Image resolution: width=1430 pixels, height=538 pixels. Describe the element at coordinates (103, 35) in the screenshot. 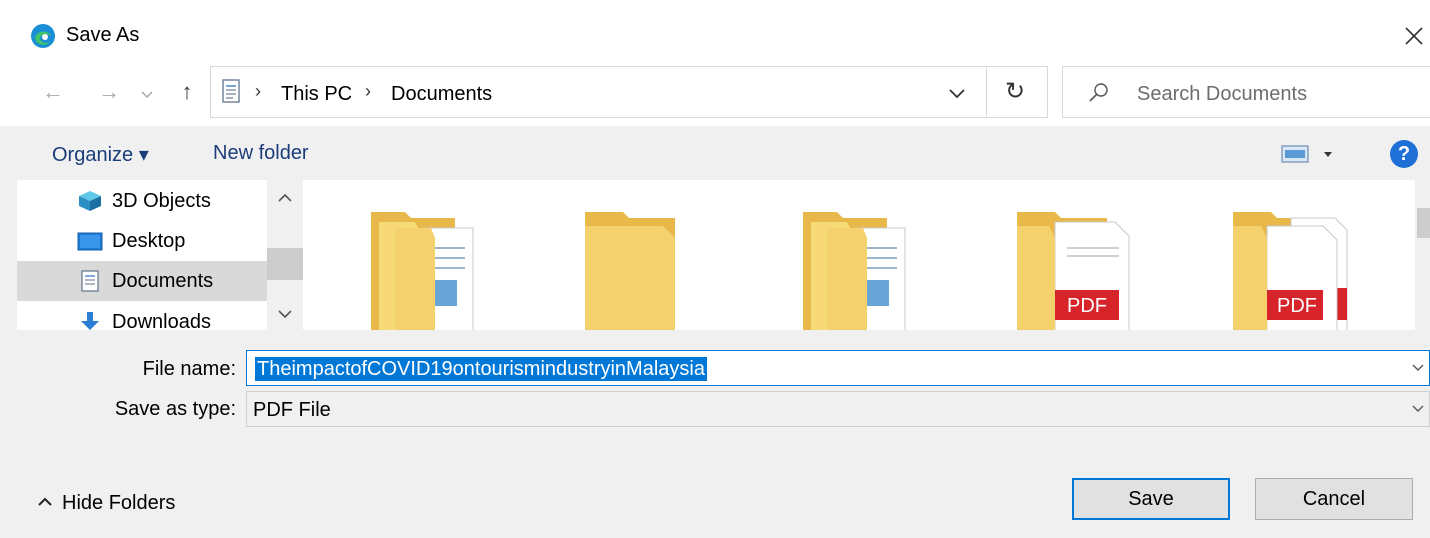

I see `window-title: Save As` at that location.